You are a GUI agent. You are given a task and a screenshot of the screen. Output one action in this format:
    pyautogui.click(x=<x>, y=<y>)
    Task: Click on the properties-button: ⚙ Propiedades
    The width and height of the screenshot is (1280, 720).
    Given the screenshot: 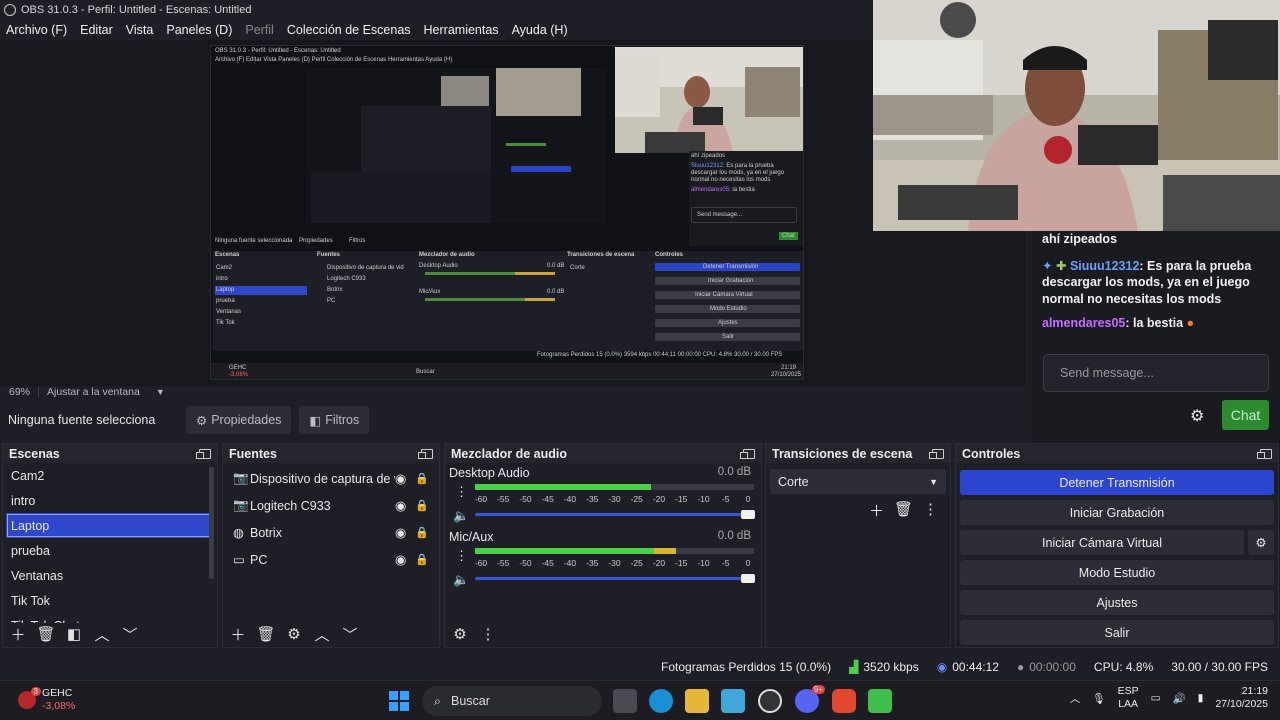 What is the action you would take?
    pyautogui.click(x=239, y=420)
    